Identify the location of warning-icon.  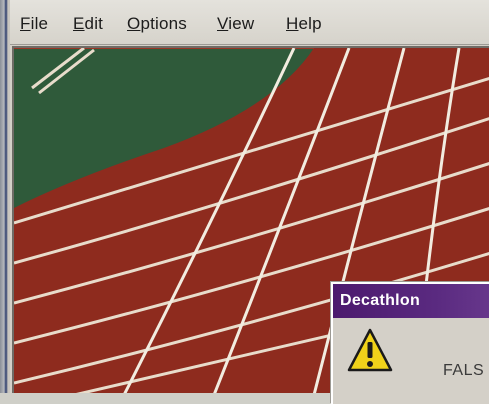
(370, 353).